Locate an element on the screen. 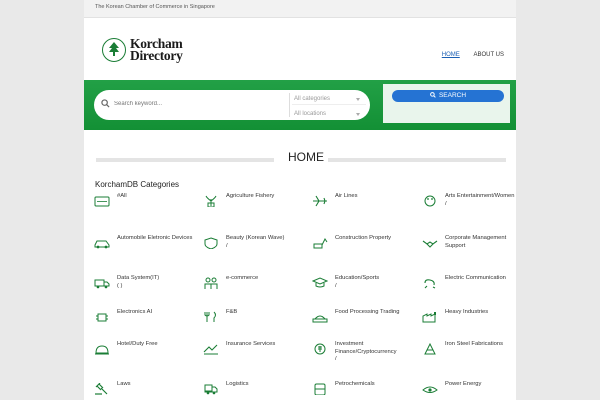  category-label: Power Energy is located at coordinates (463, 384).